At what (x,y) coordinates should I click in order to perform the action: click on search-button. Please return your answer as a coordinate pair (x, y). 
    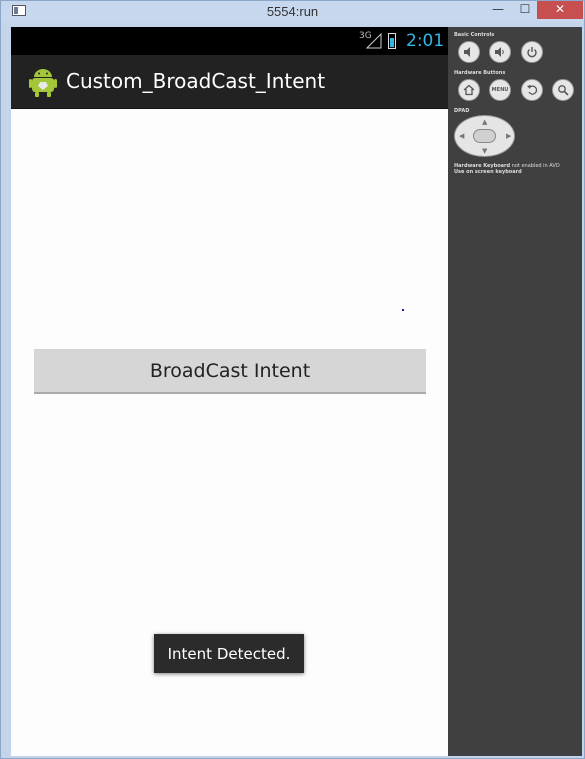
    Looking at the image, I should click on (563, 90).